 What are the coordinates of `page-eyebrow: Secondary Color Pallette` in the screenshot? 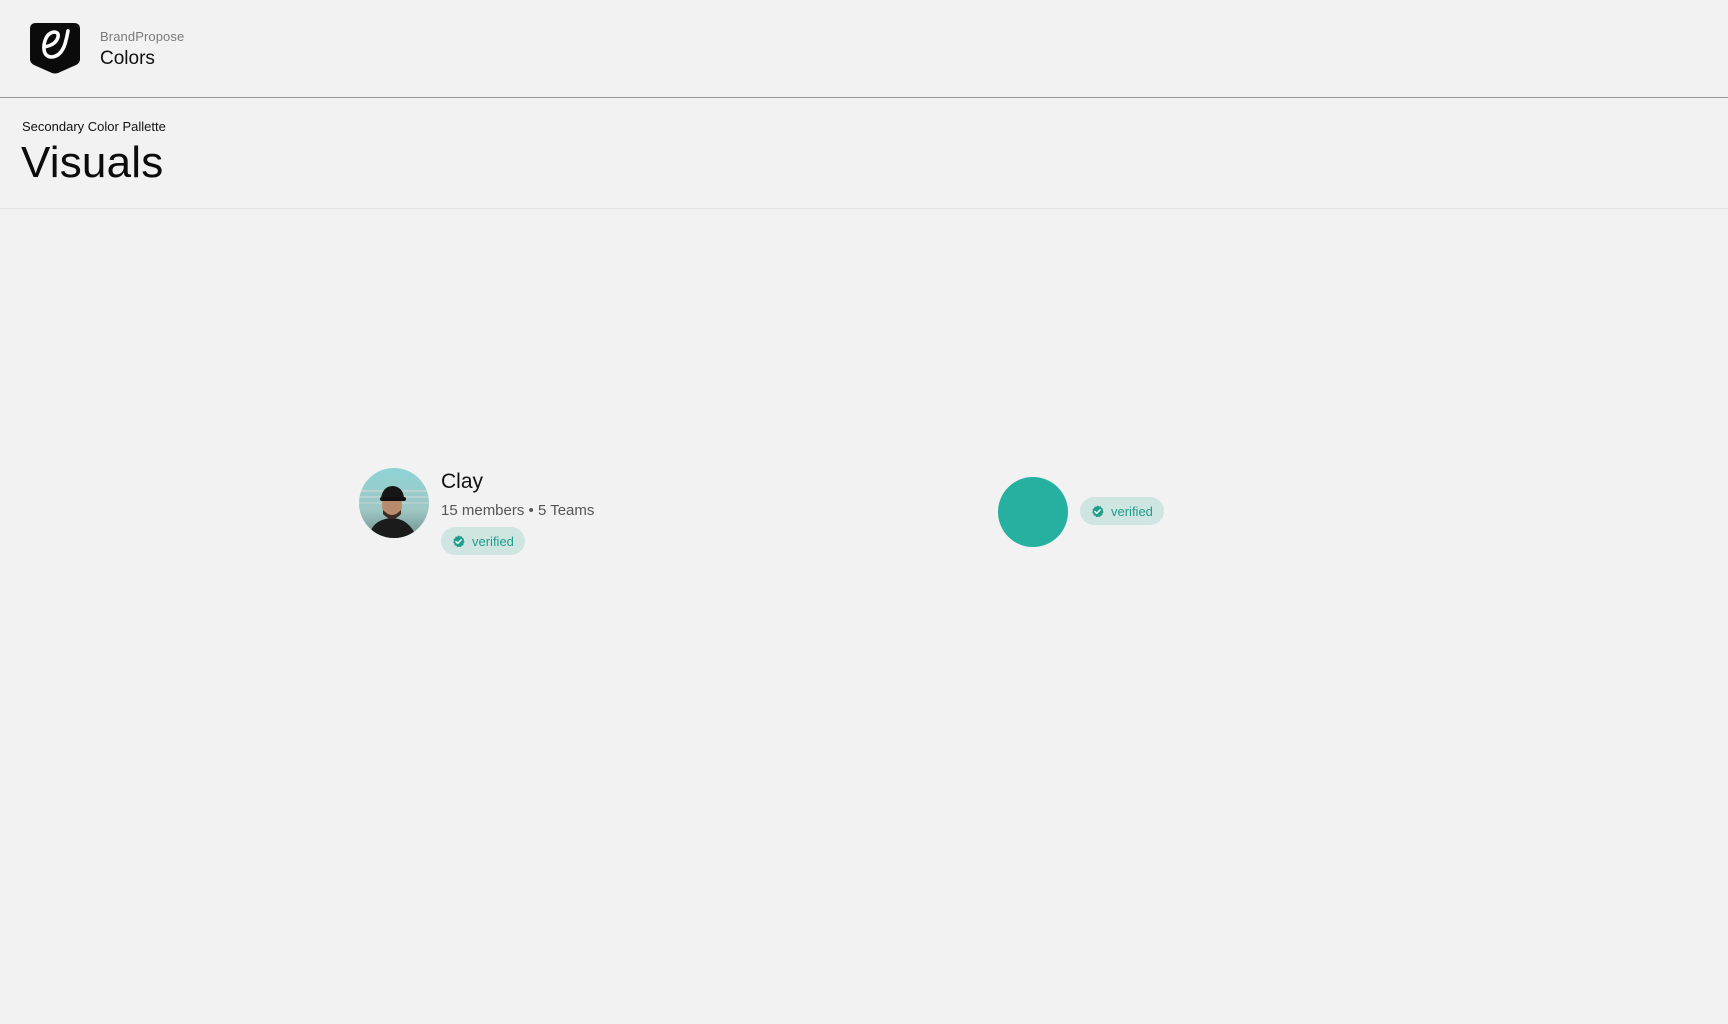 It's located at (94, 126).